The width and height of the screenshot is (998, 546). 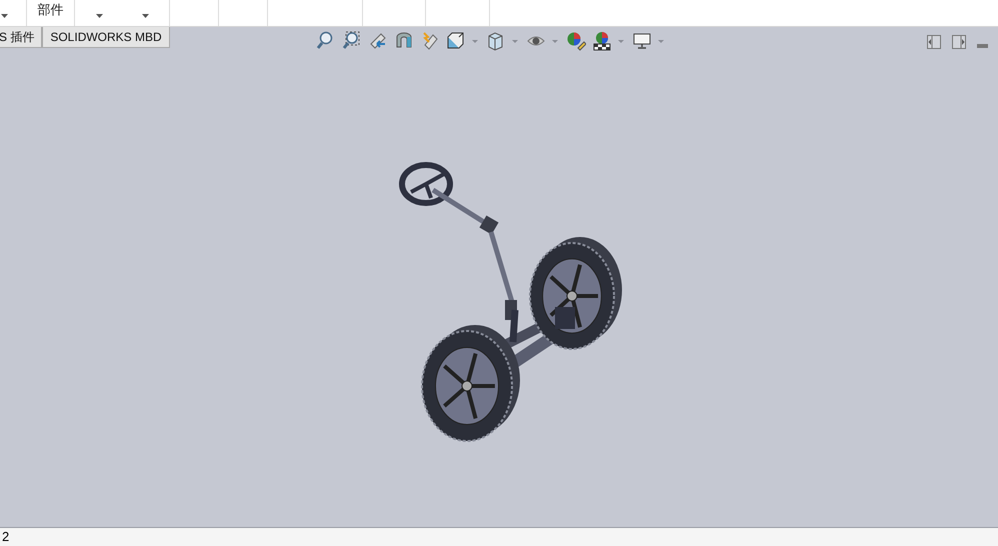 What do you see at coordinates (106, 37) in the screenshot?
I see `tab: SOLIDWORKS MBD` at bounding box center [106, 37].